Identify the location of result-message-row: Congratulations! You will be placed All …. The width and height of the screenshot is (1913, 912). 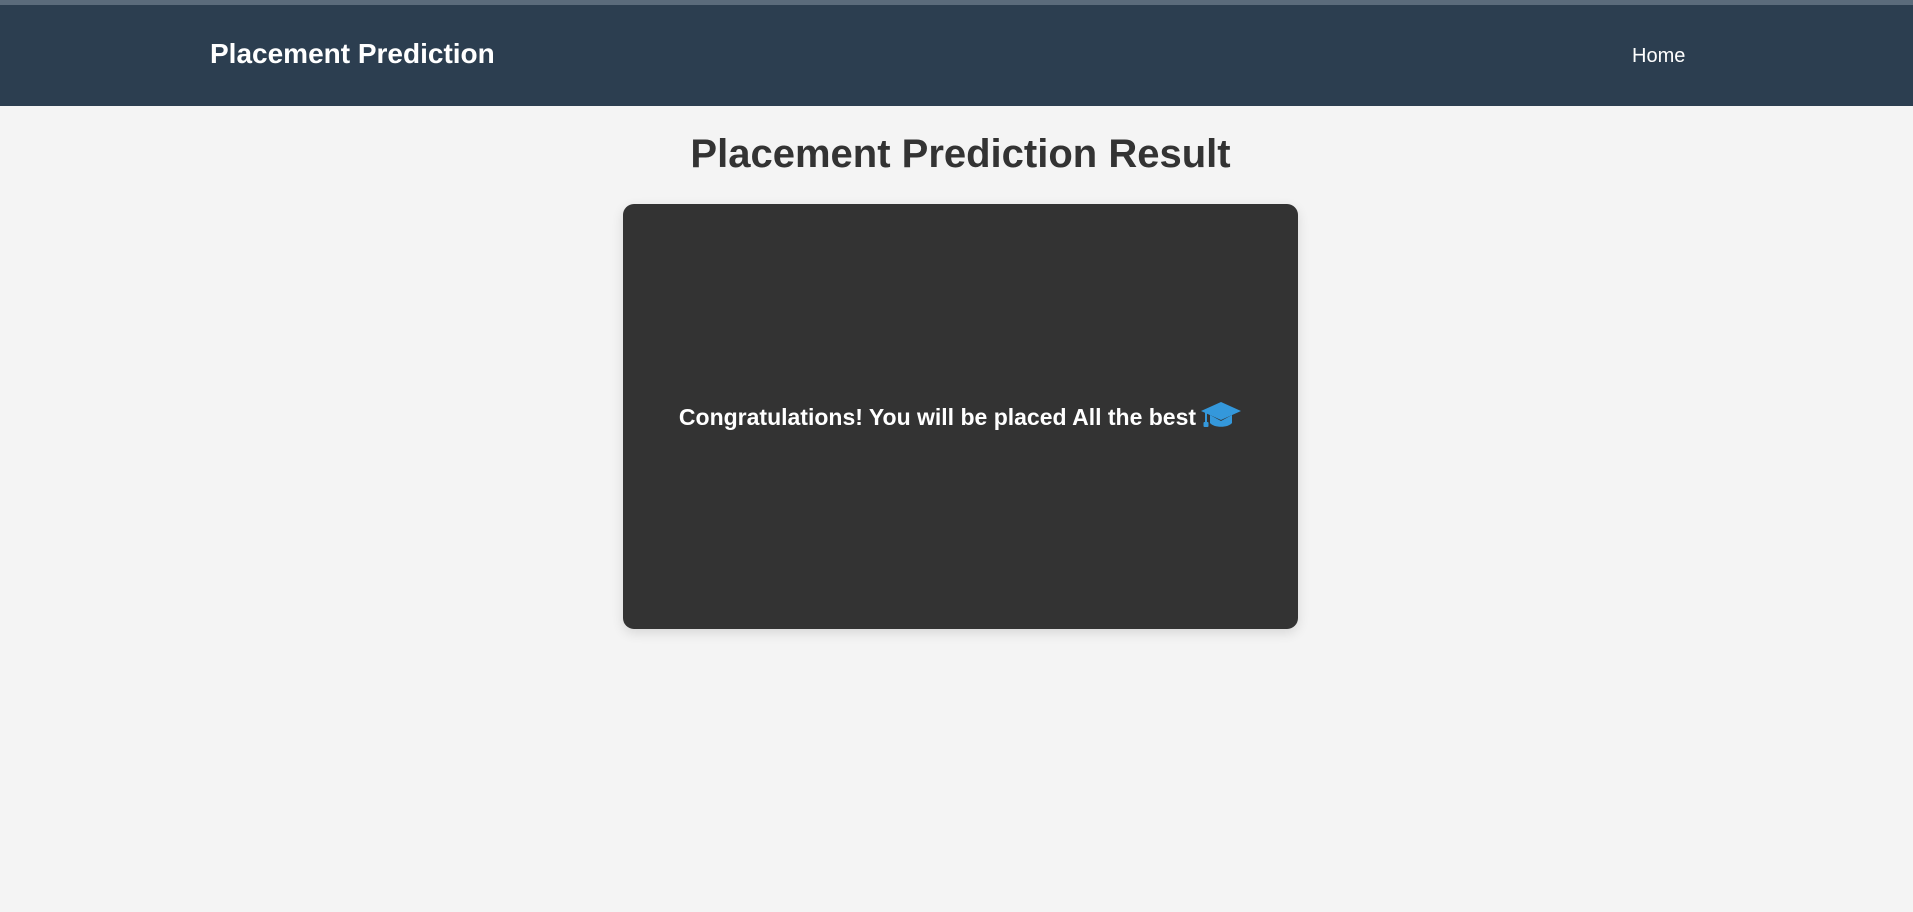
(960, 416).